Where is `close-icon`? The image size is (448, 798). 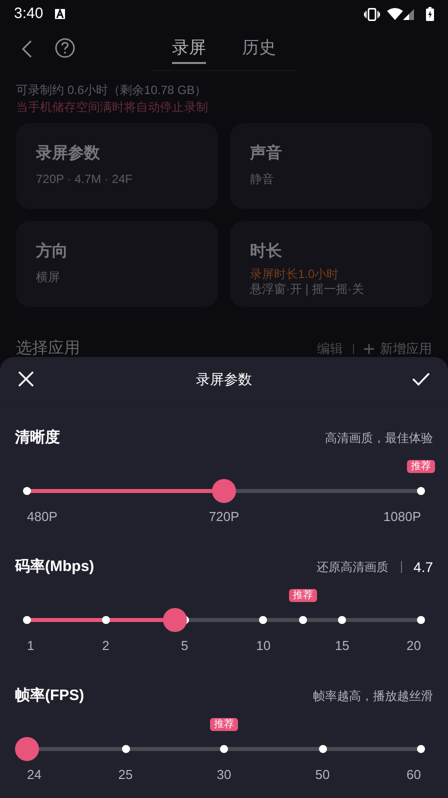 close-icon is located at coordinates (26, 379).